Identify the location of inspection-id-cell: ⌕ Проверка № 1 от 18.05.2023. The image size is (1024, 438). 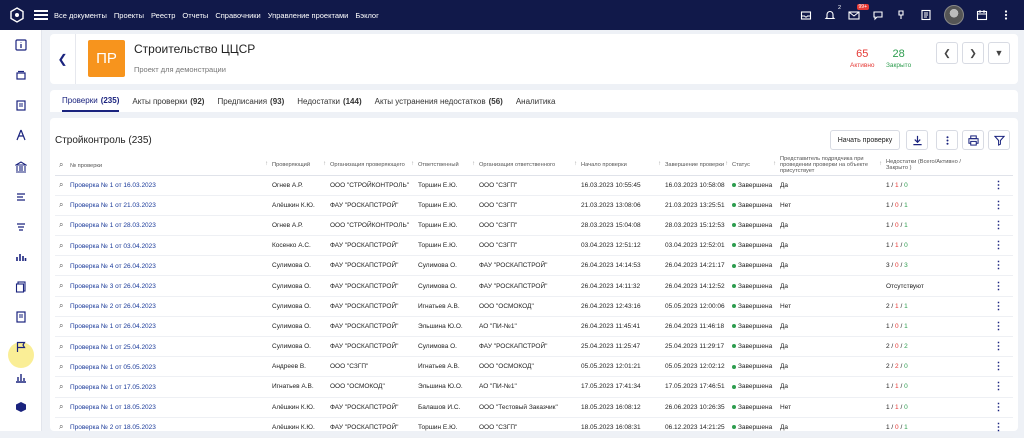
(162, 407).